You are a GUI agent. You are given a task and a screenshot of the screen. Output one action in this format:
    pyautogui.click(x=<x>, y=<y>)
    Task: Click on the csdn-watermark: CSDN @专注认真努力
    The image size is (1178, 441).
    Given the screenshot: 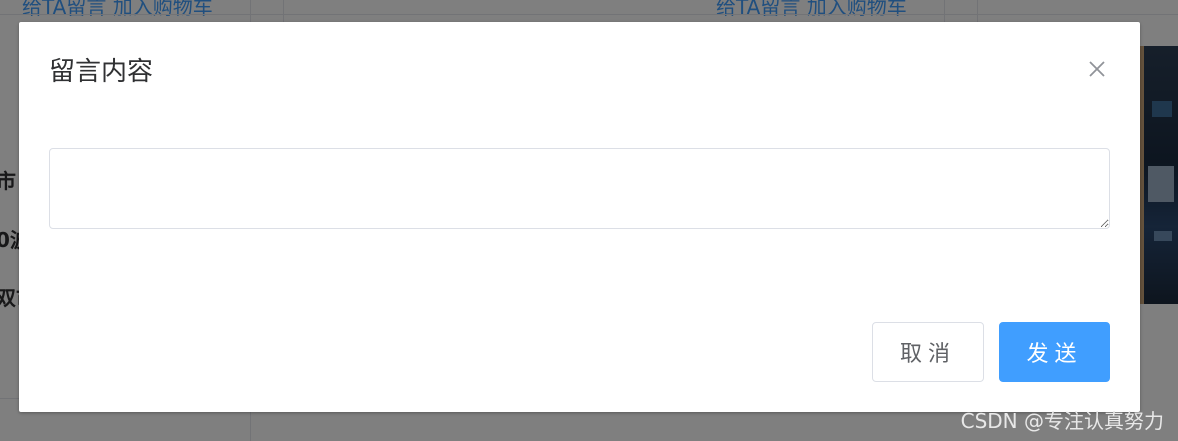 What is the action you would take?
    pyautogui.click(x=1062, y=421)
    